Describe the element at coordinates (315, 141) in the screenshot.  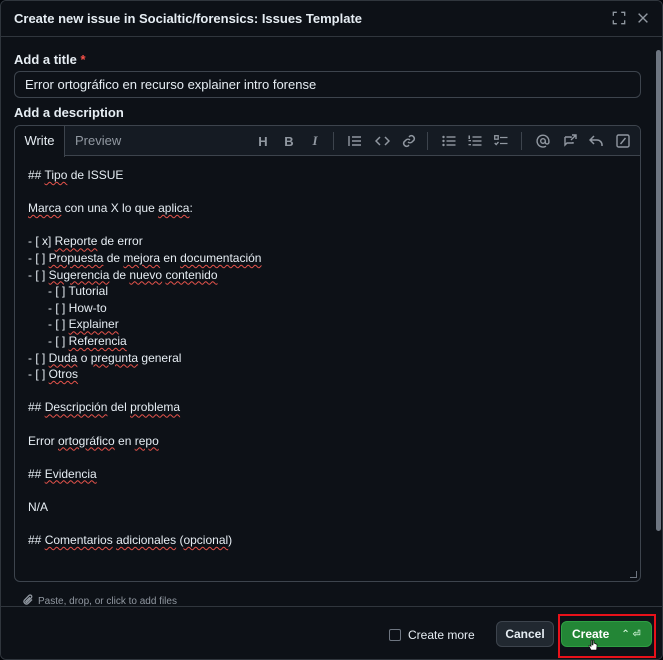
I see `italic-icon: I` at that location.